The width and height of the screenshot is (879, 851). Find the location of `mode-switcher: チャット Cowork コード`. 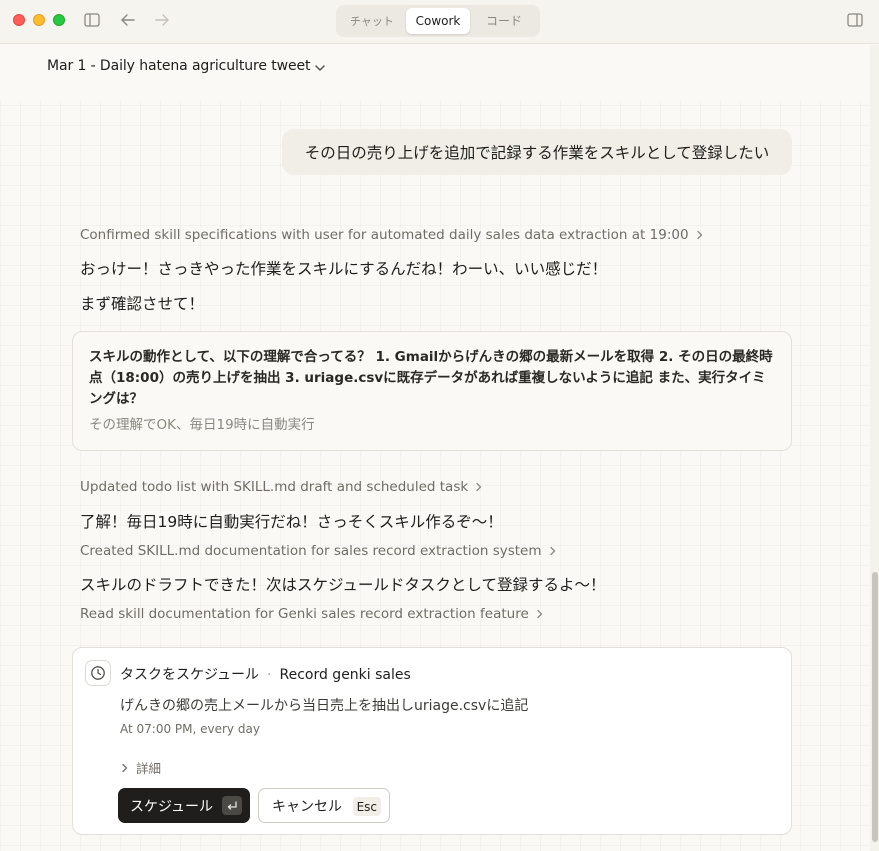

mode-switcher: チャット Cowork コード is located at coordinates (438, 21).